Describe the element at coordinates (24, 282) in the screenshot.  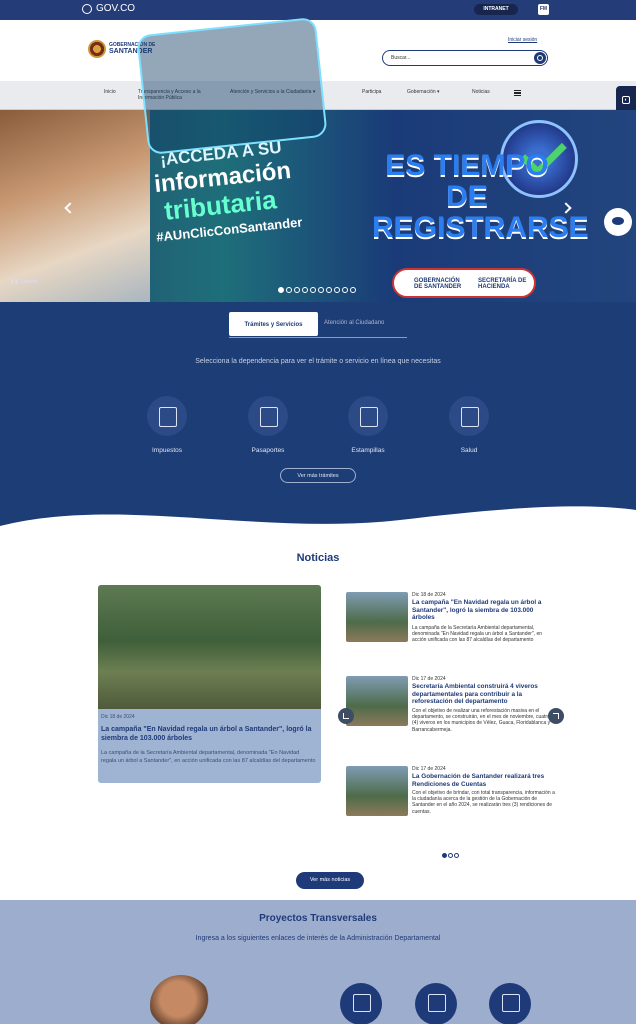
I see `pause-button: ❚❚ Detener` at that location.